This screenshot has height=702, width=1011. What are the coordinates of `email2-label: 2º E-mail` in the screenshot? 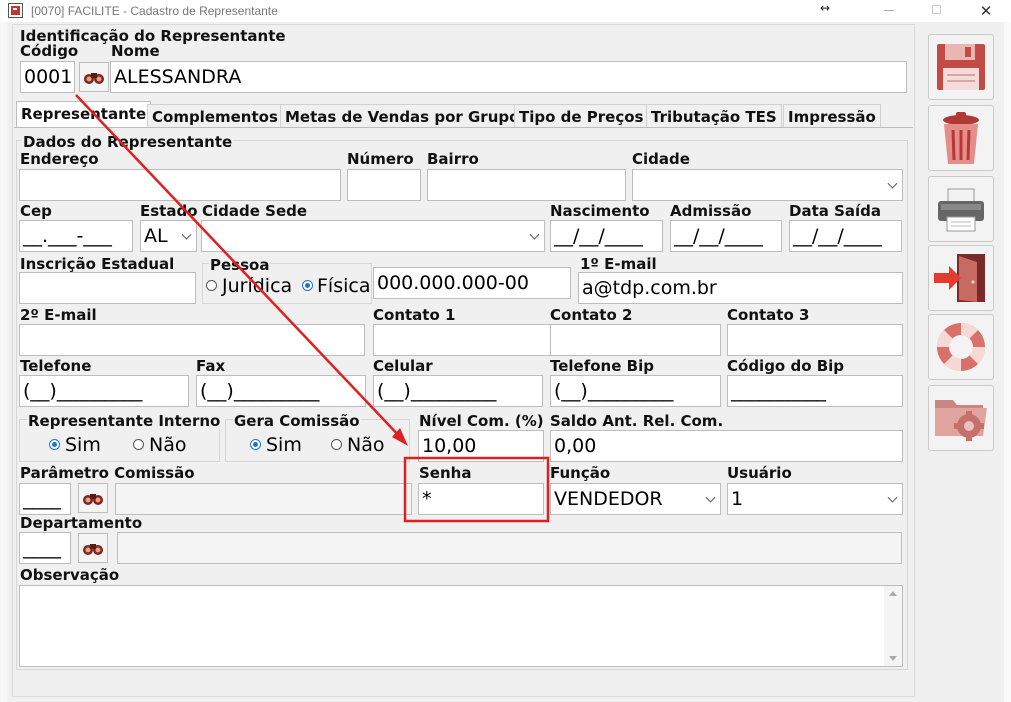 It's located at (58, 315).